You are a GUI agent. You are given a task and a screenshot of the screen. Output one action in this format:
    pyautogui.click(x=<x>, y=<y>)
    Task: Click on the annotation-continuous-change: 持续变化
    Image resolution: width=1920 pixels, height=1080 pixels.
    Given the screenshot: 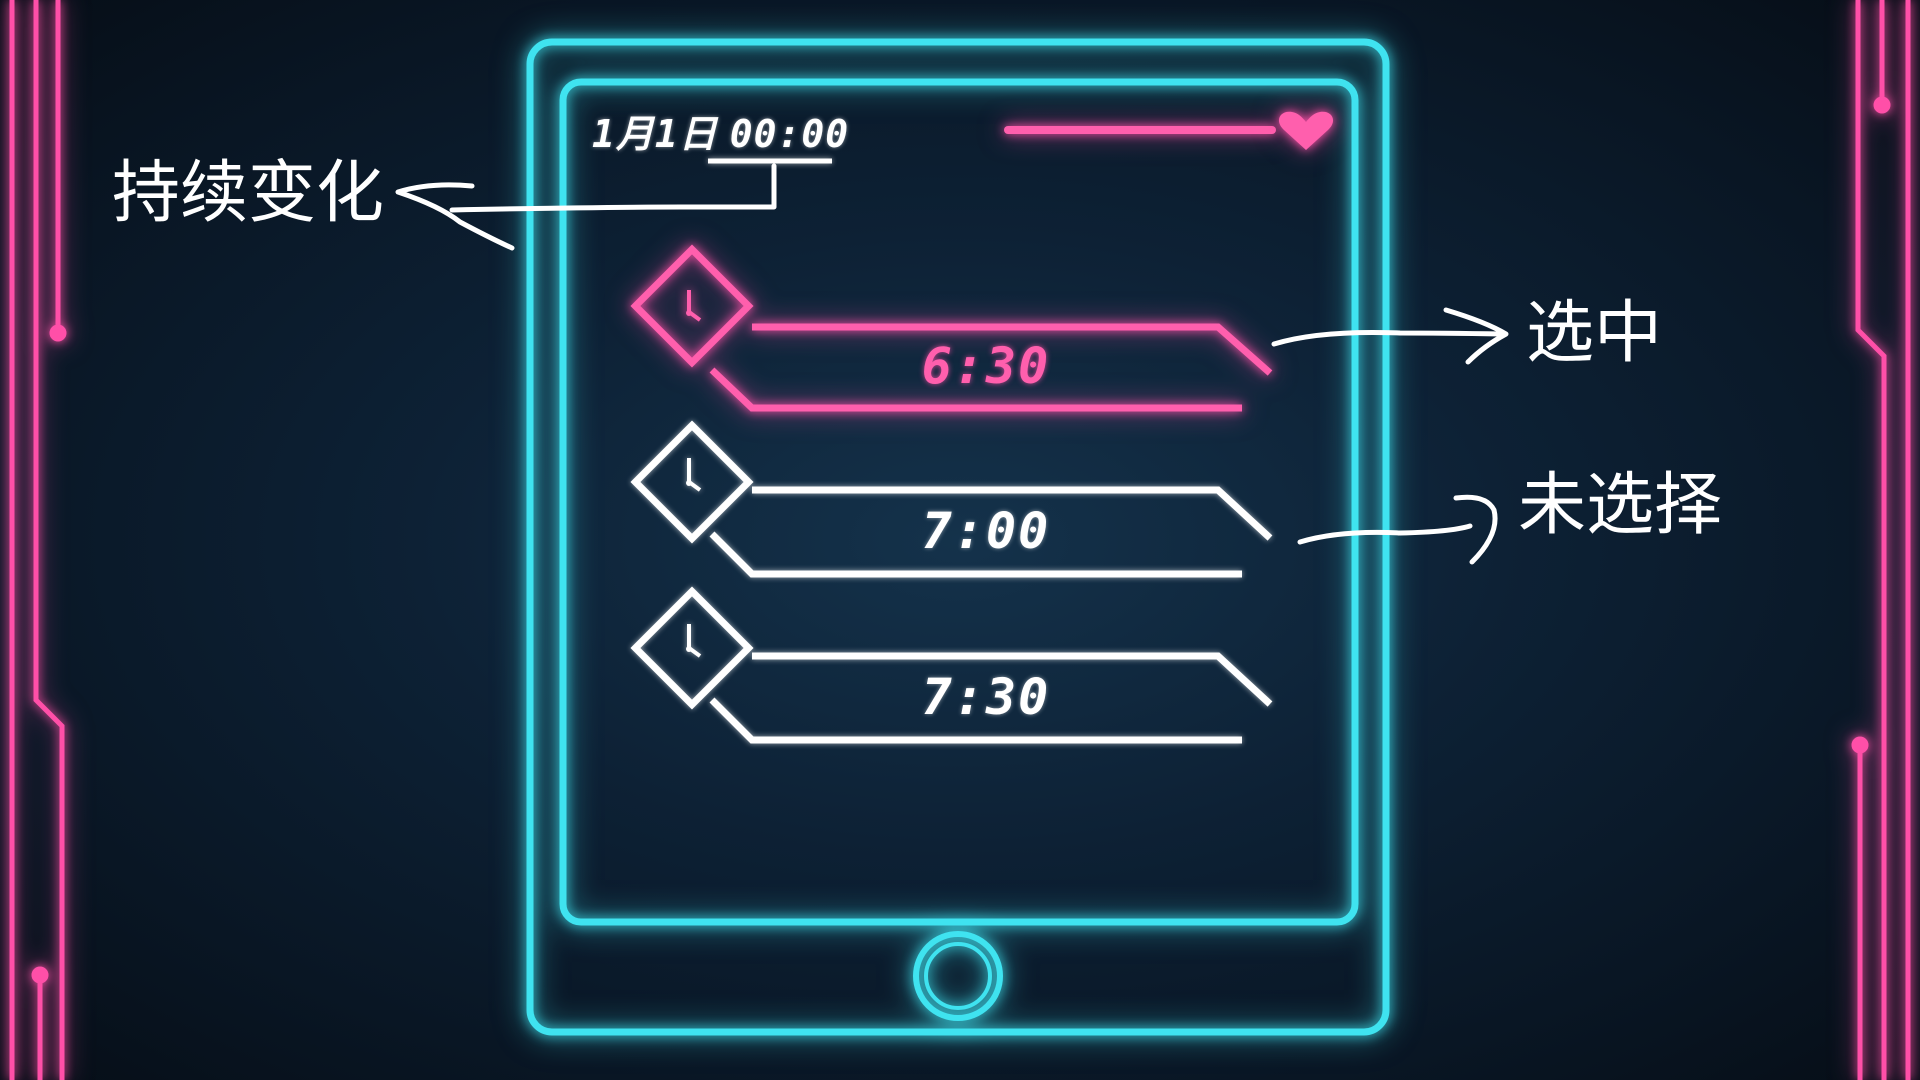 What is the action you would take?
    pyautogui.click(x=248, y=193)
    